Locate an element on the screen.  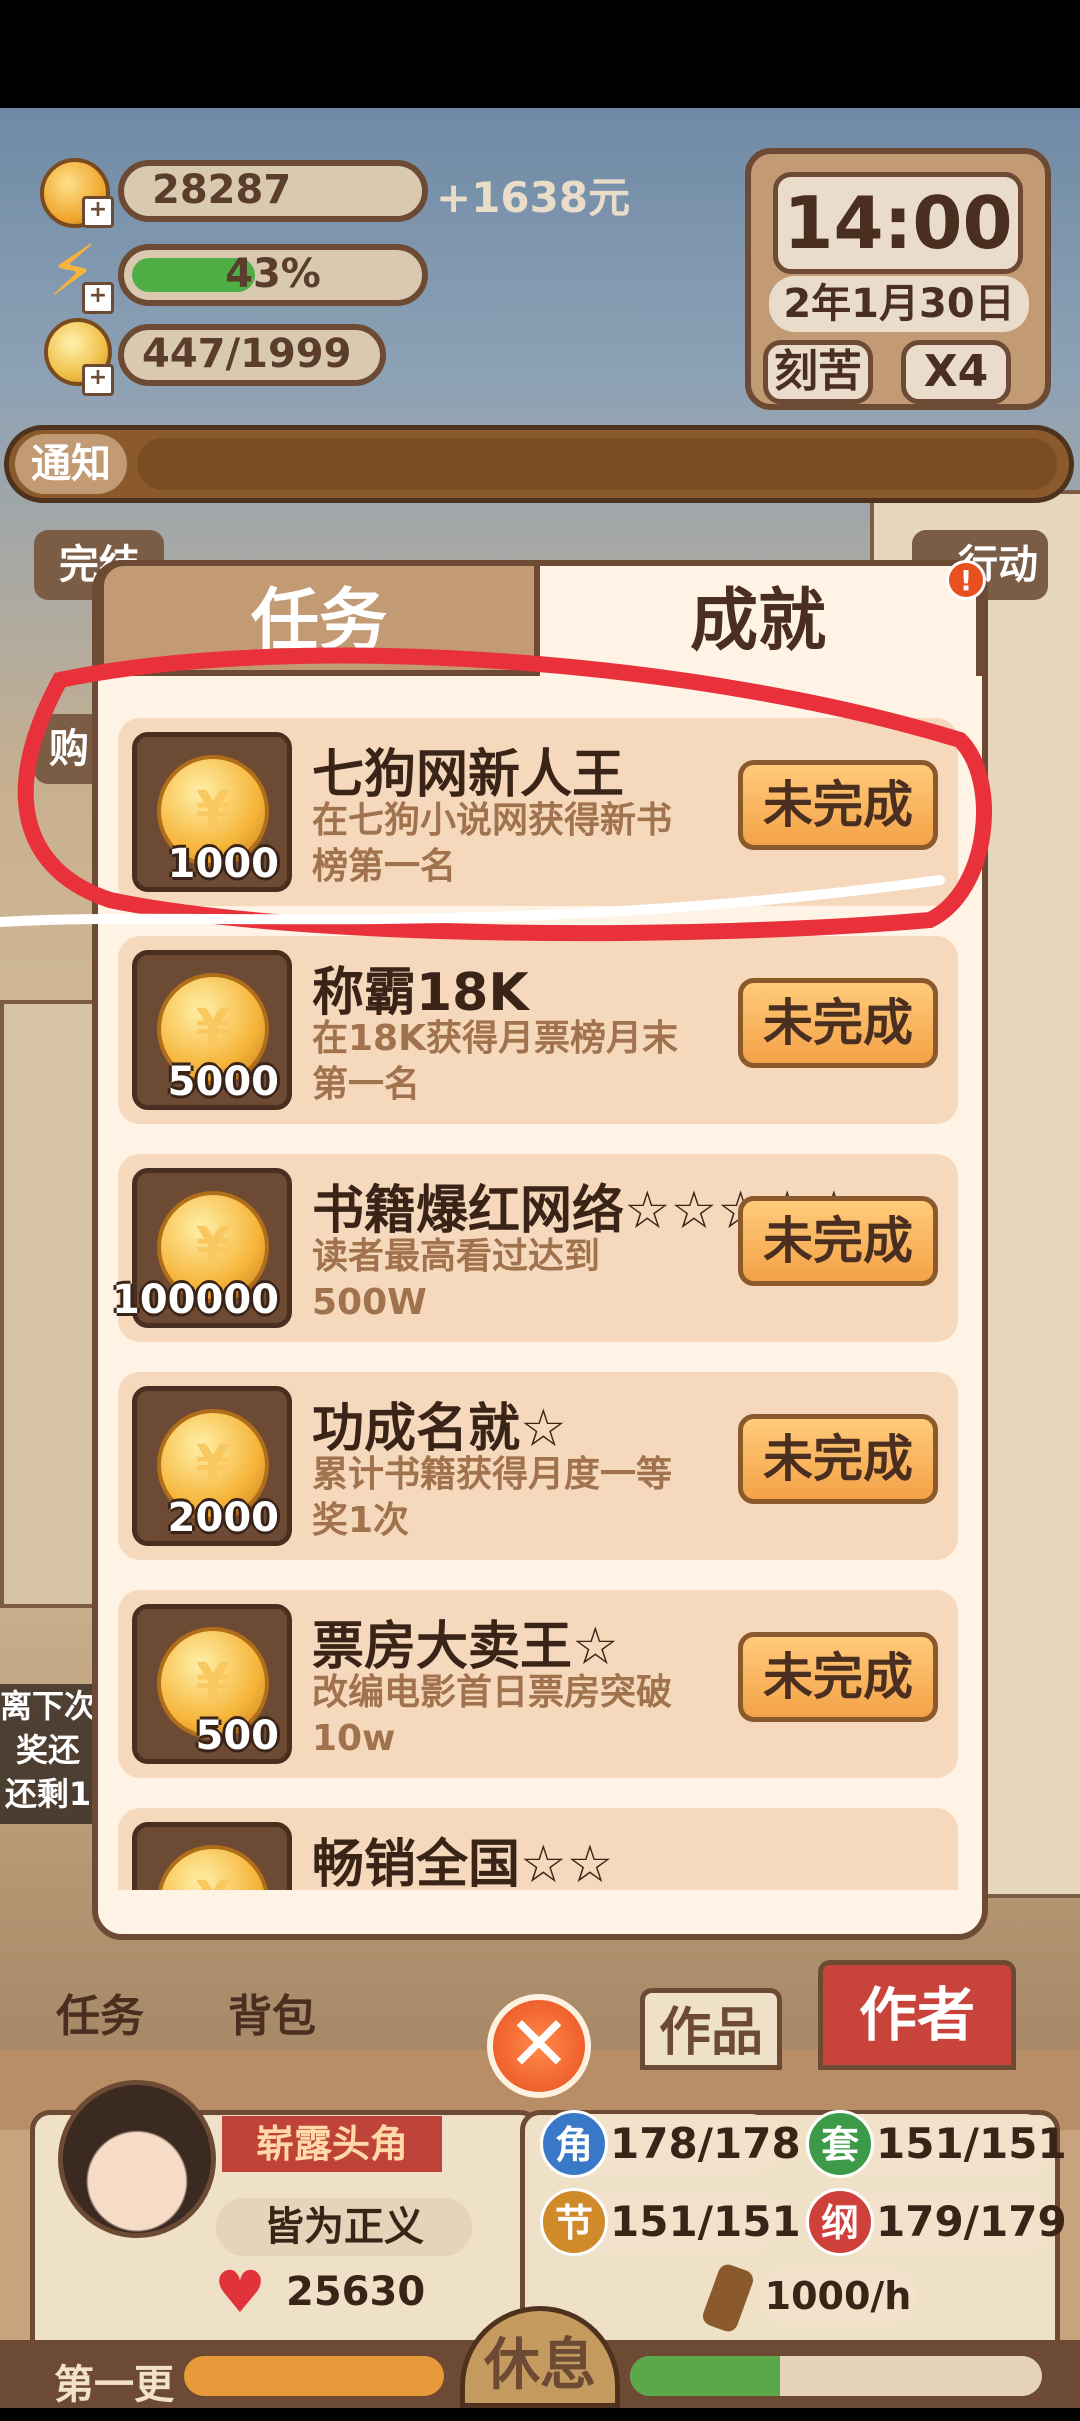
tasks-nav-button: 任务 is located at coordinates (100, 2012).